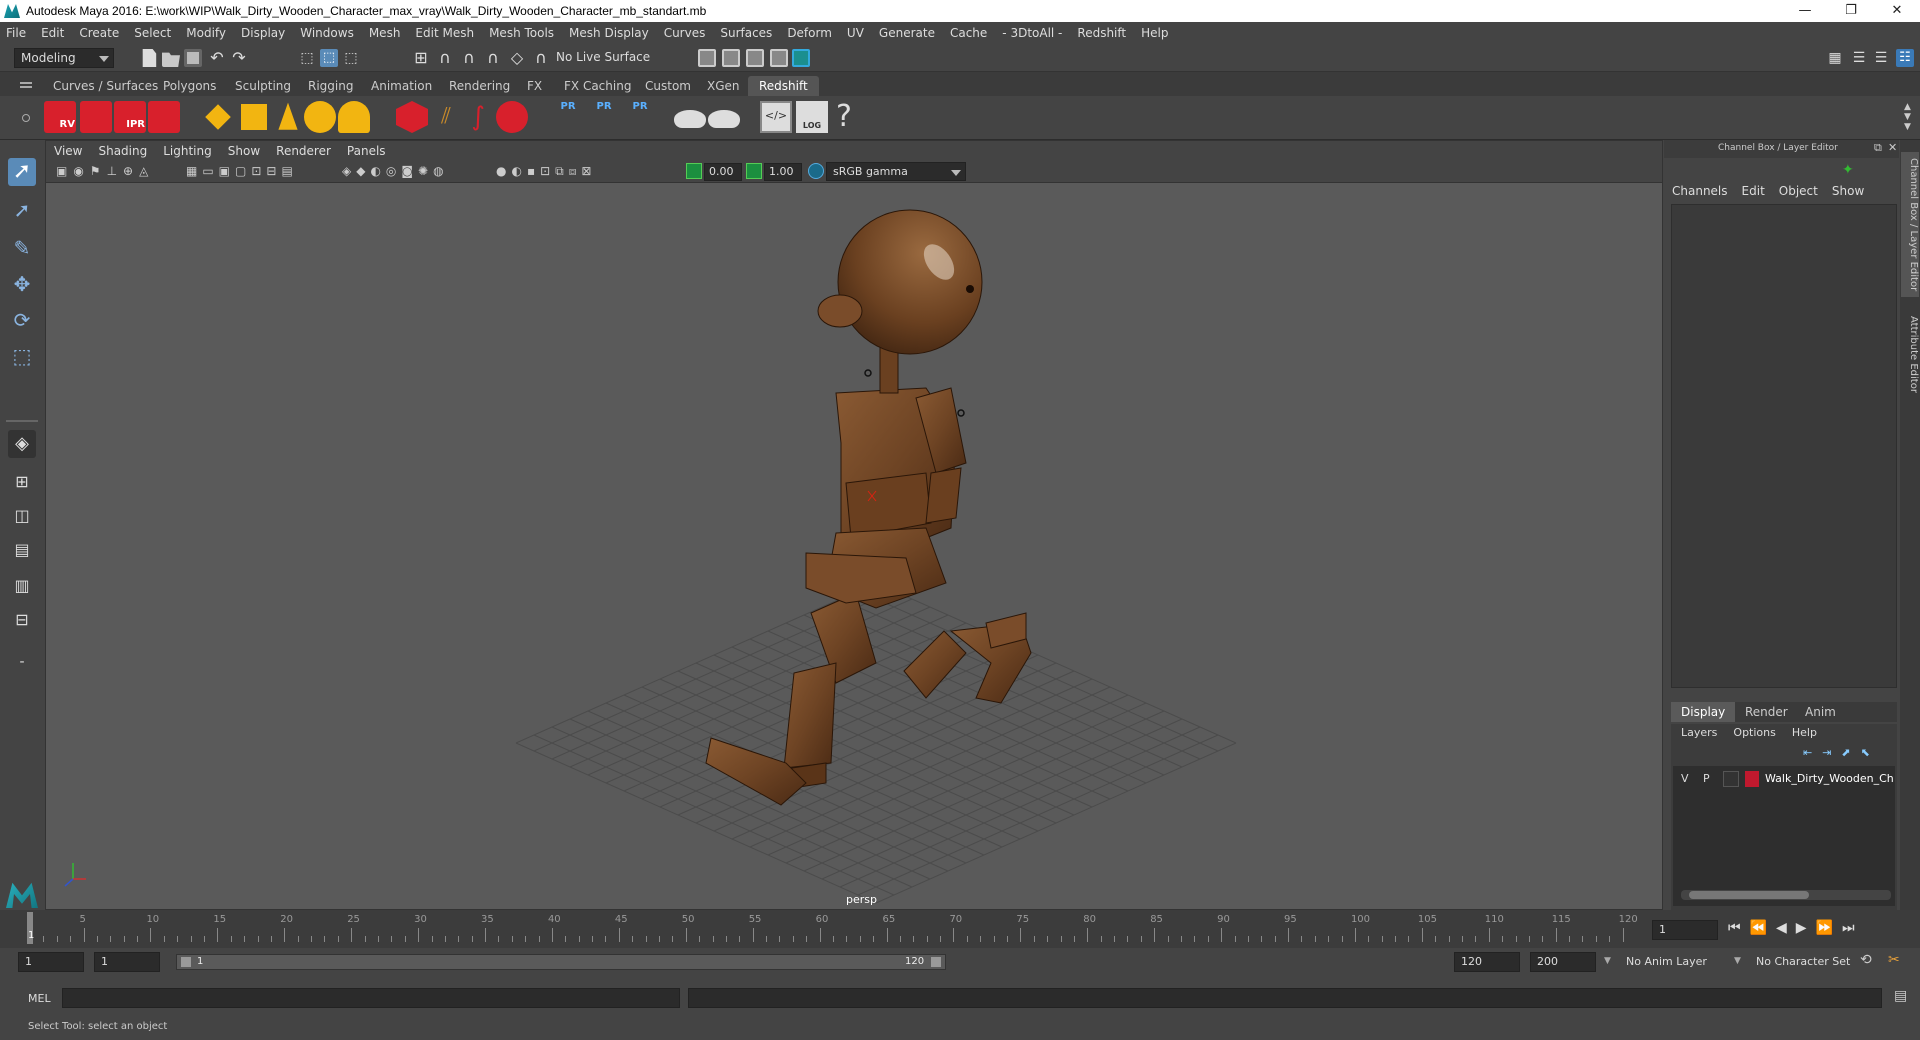  I want to click on tab-rendering: Rendering, so click(479, 86).